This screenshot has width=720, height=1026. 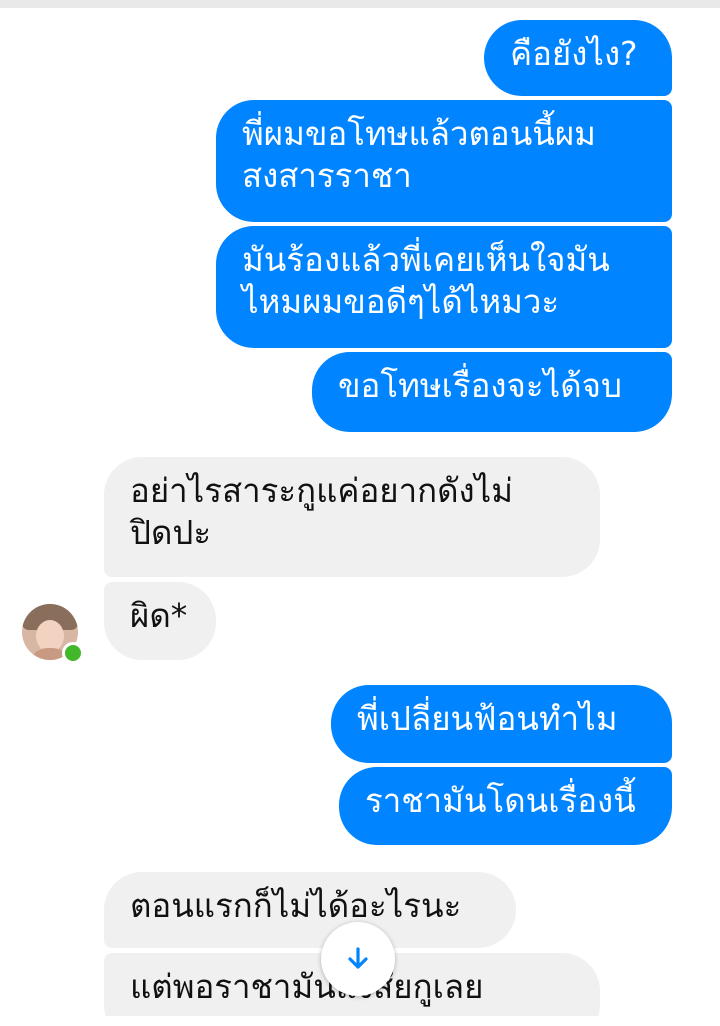 I want to click on message-bubble-outgoing: พี่ผมขอโทษแล้วตอนนี้ผม สงสารราชา, so click(x=444, y=161).